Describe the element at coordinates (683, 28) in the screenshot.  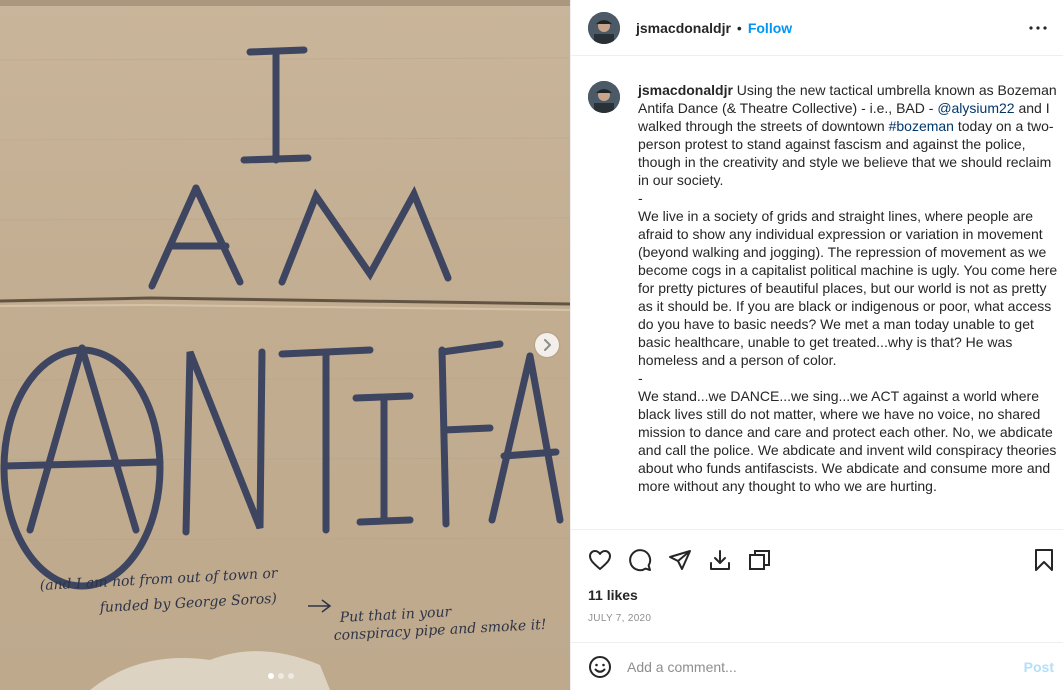
I see `header-username: jsmacdonaldjr` at that location.